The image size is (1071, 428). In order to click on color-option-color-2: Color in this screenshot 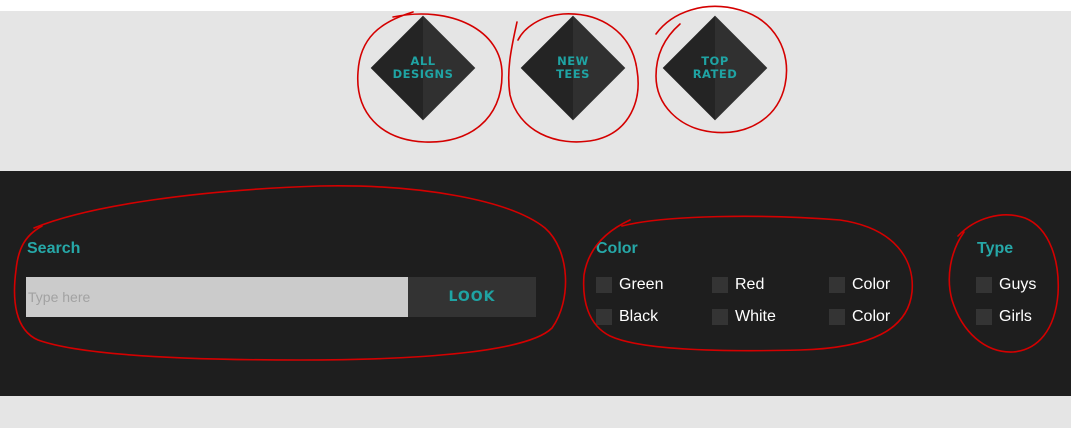, I will do `click(859, 317)`.